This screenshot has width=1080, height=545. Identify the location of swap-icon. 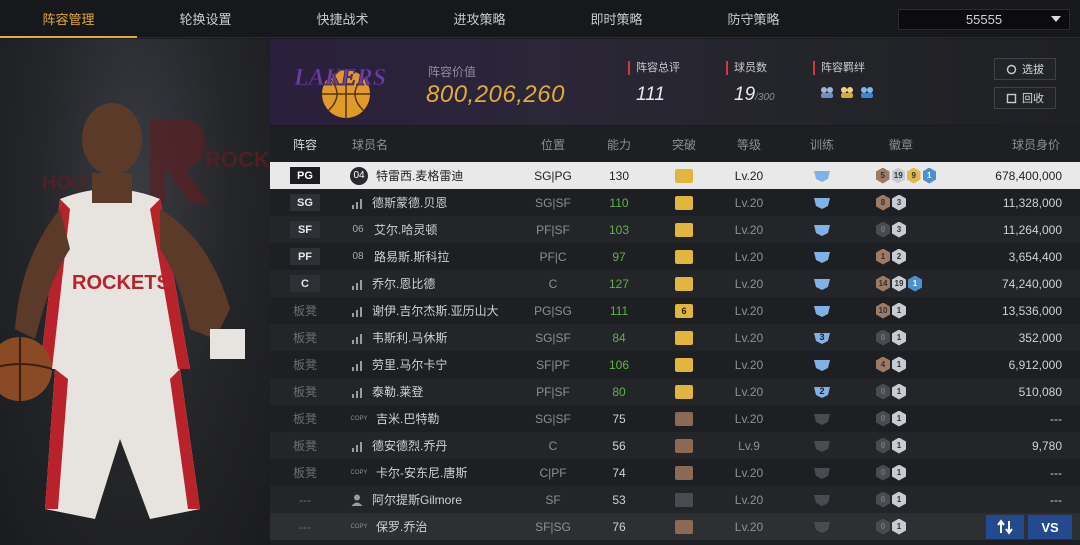
(1005, 527).